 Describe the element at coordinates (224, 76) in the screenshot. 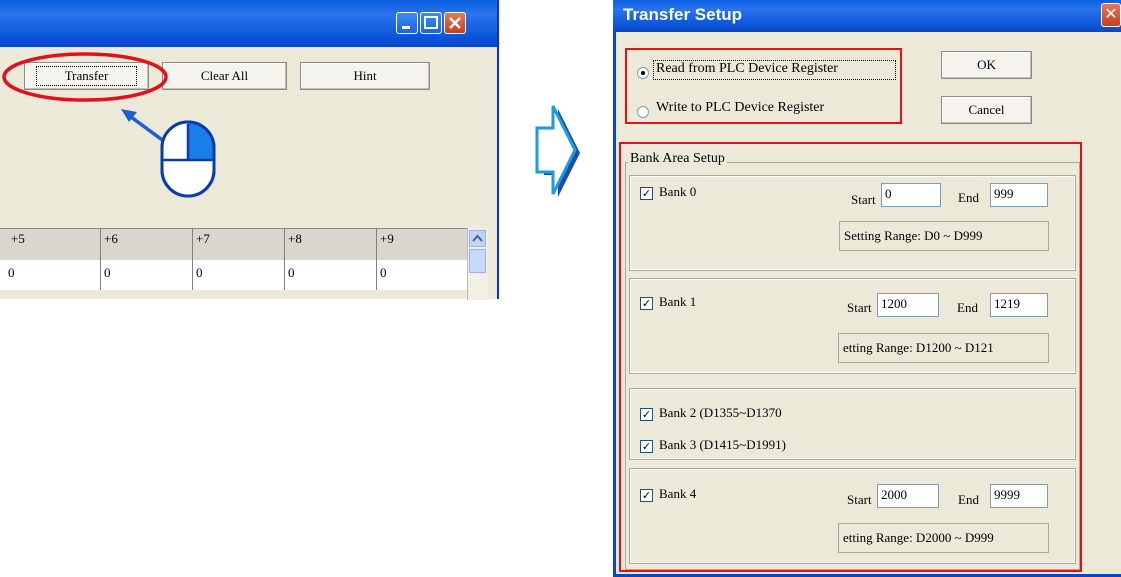

I see `clear-all-button: Clear All` at that location.